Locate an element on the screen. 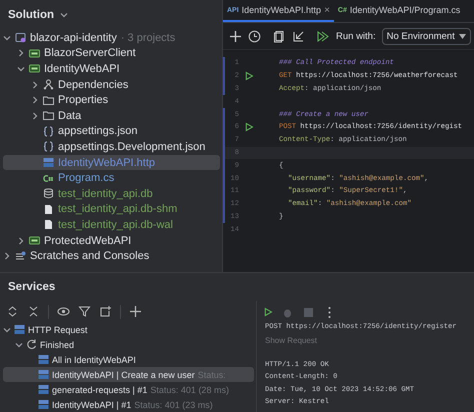 This screenshot has width=474, height=412. csharp-icon is located at coordinates (48, 178).